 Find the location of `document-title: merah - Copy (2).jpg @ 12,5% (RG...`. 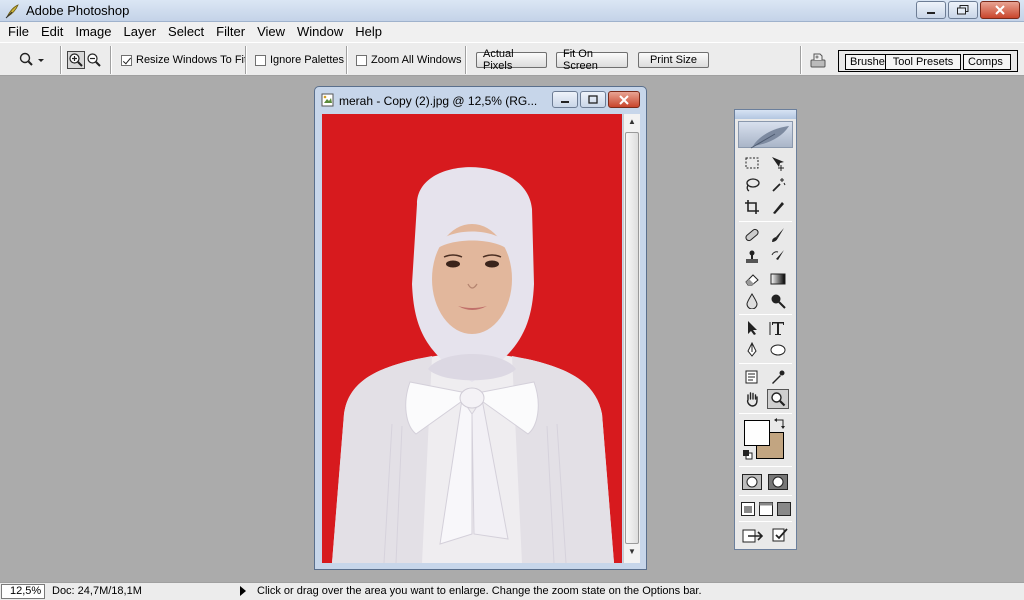

document-title: merah - Copy (2).jpg @ 12,5% (RG... is located at coordinates (438, 101).